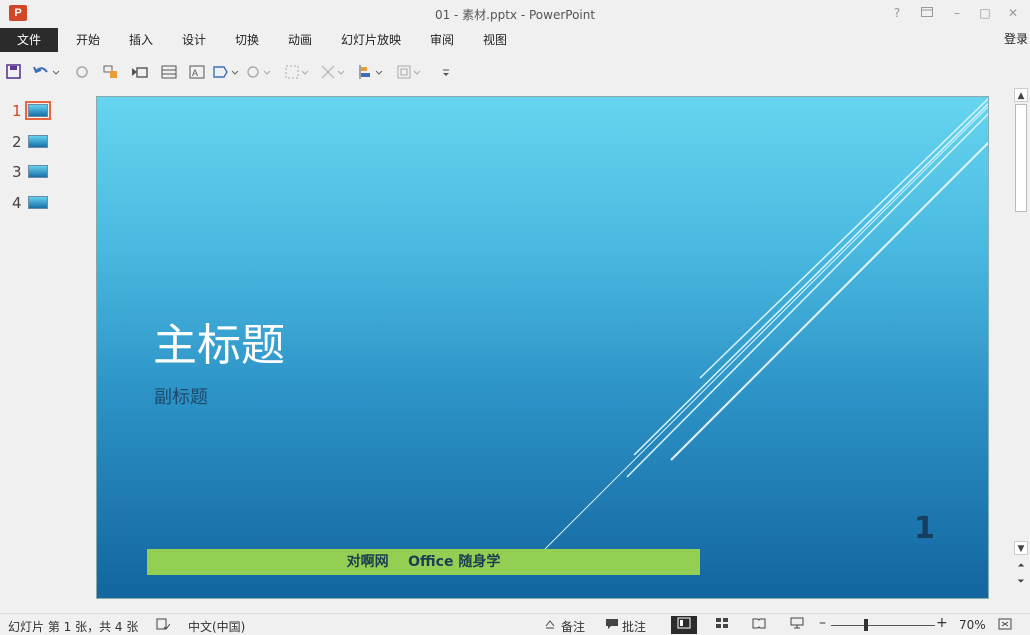  Describe the element at coordinates (17, 142) in the screenshot. I see `slide-thumbnail-number: 2` at that location.